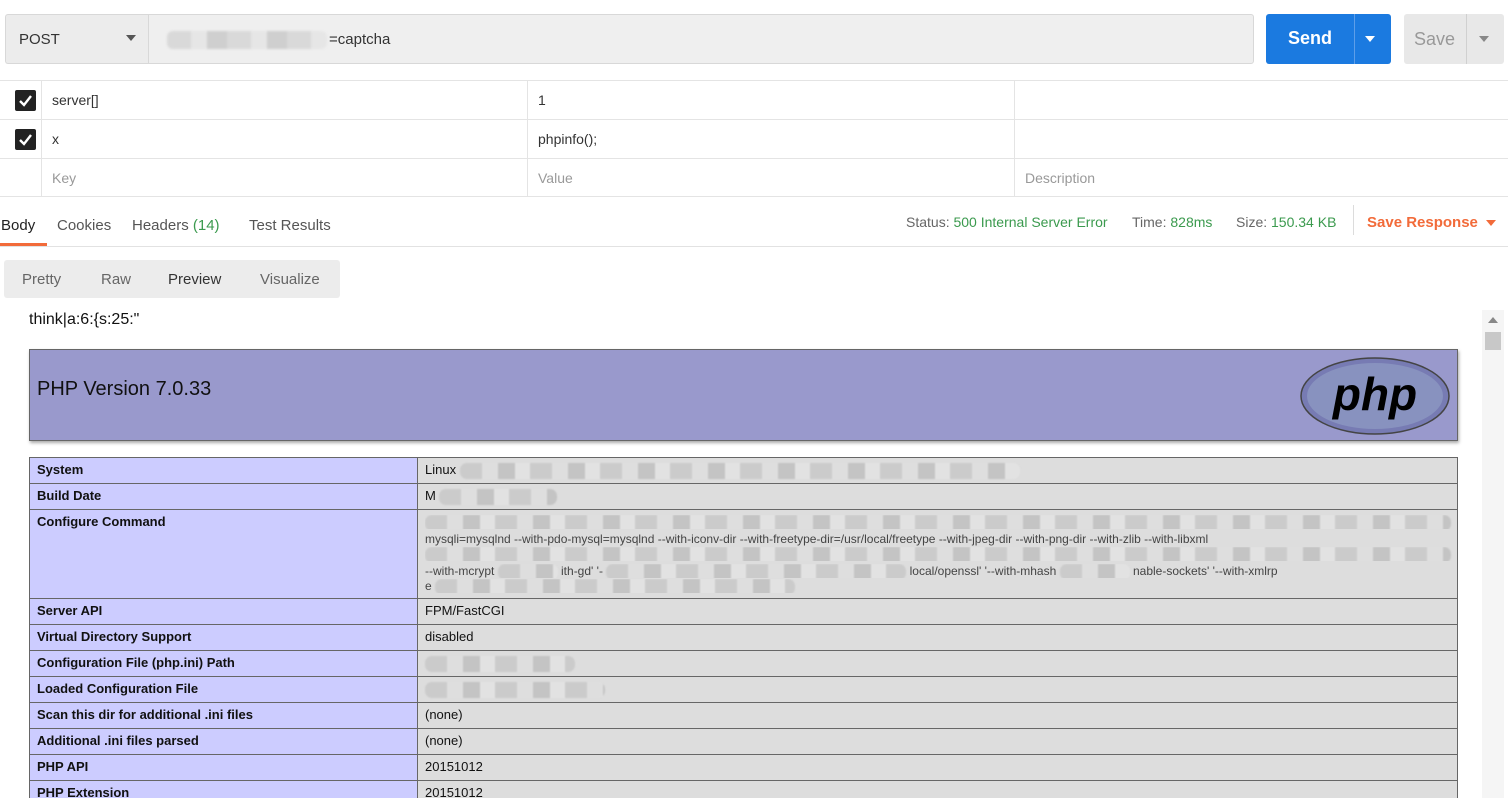 This screenshot has width=1508, height=798. Describe the element at coordinates (1493, 554) in the screenshot. I see `preview-scrollbar` at that location.